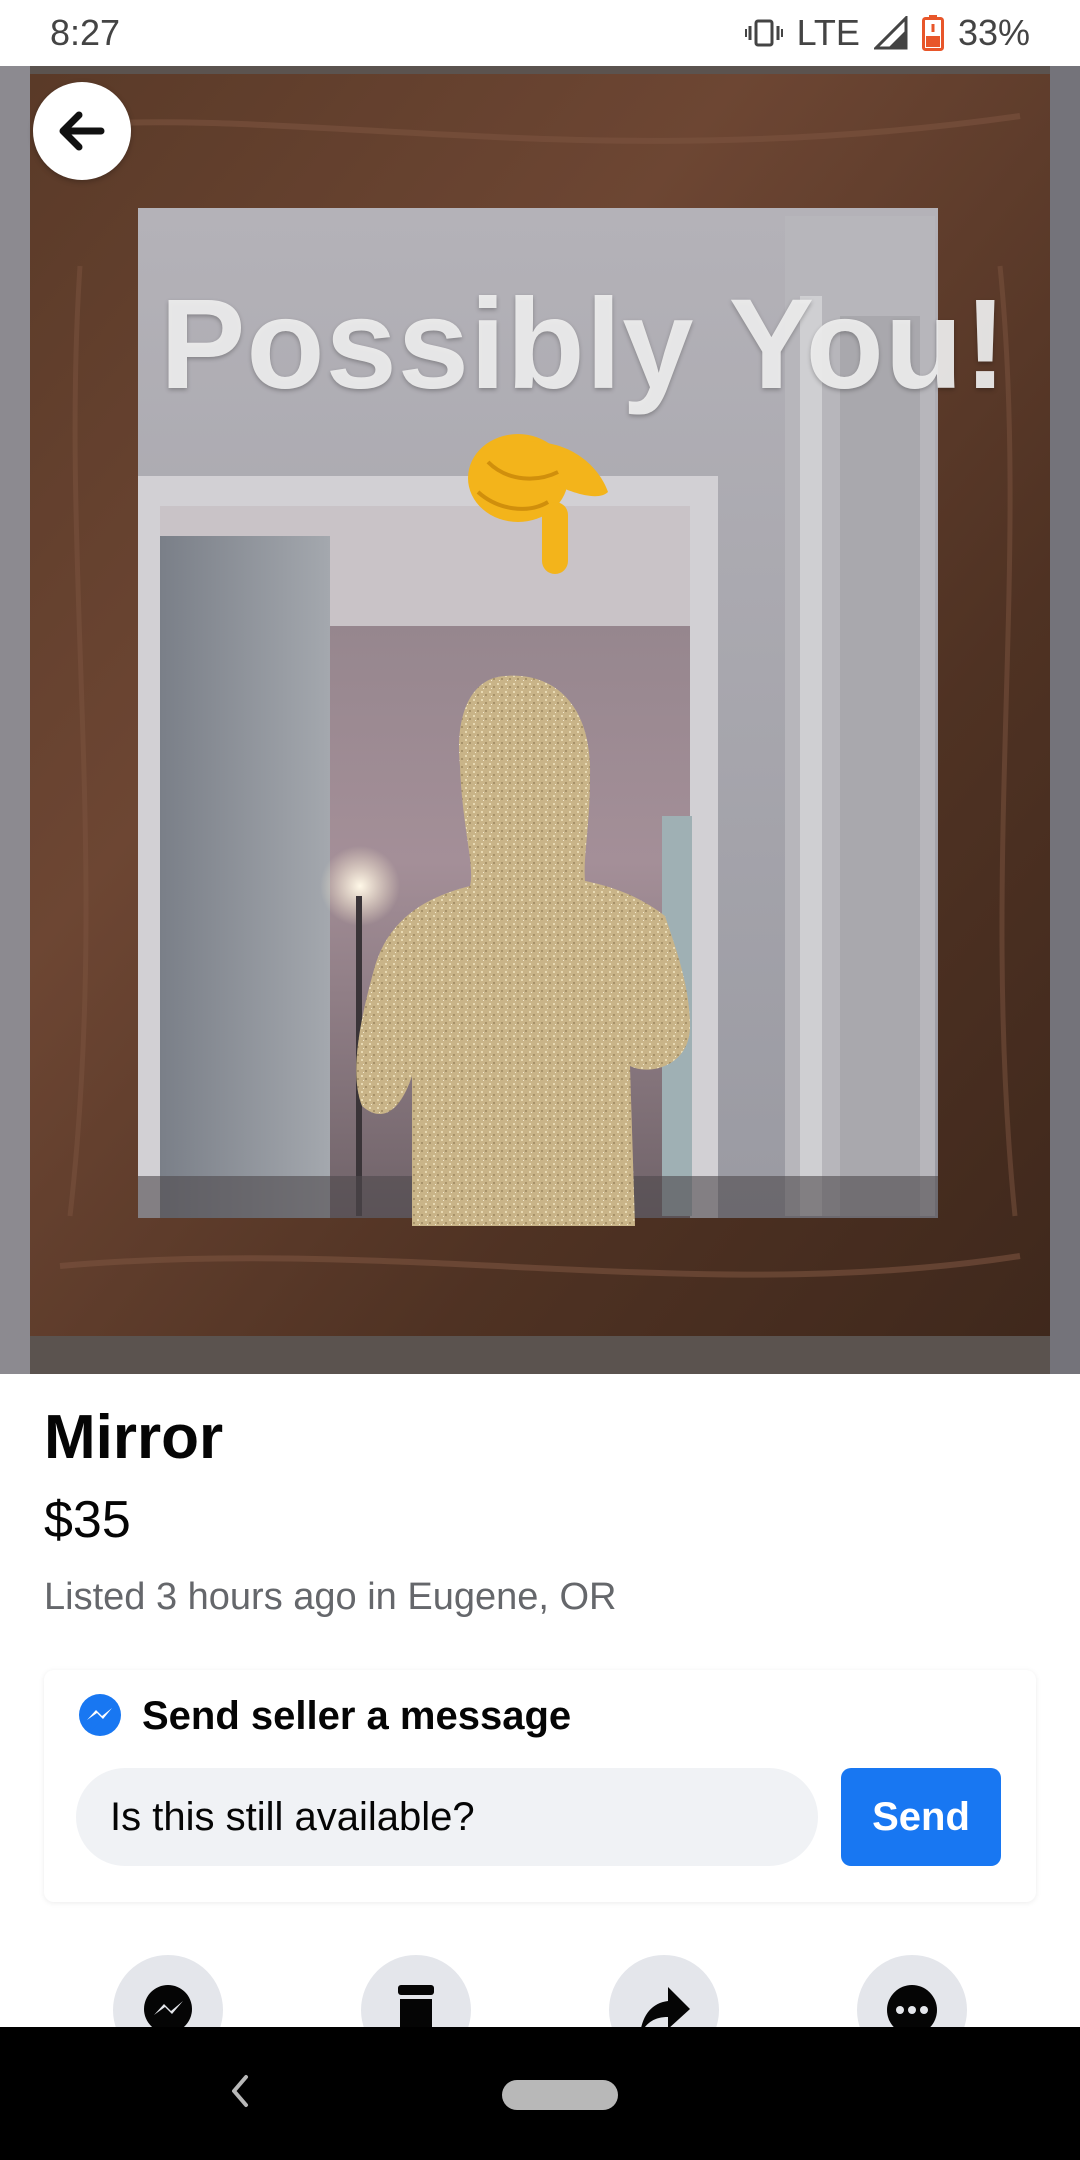 The image size is (1080, 2160). What do you see at coordinates (890, 33) in the screenshot?
I see `signal-icon` at bounding box center [890, 33].